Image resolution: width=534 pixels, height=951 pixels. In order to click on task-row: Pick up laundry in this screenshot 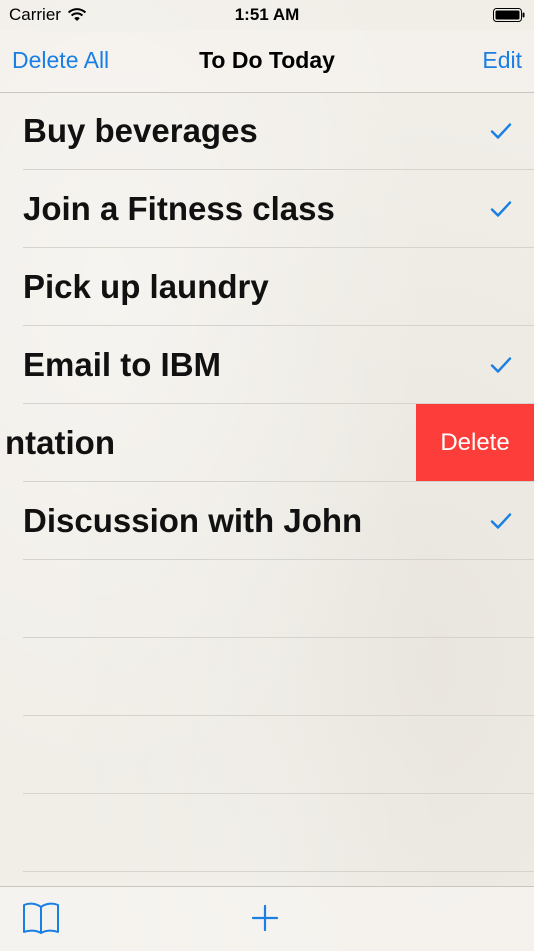, I will do `click(267, 287)`.